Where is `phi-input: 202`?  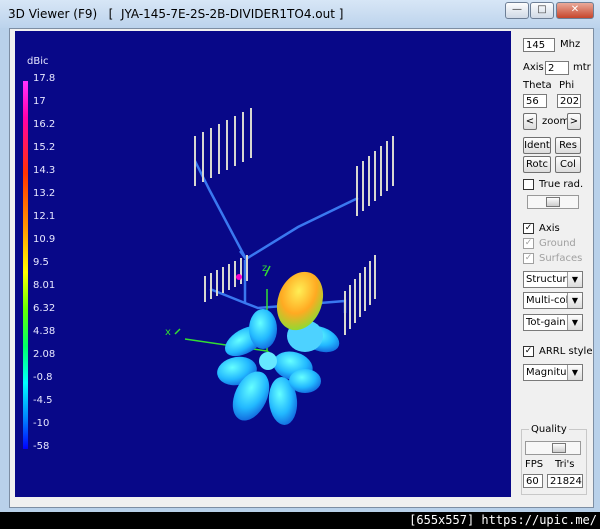
phi-input: 202 is located at coordinates (569, 101).